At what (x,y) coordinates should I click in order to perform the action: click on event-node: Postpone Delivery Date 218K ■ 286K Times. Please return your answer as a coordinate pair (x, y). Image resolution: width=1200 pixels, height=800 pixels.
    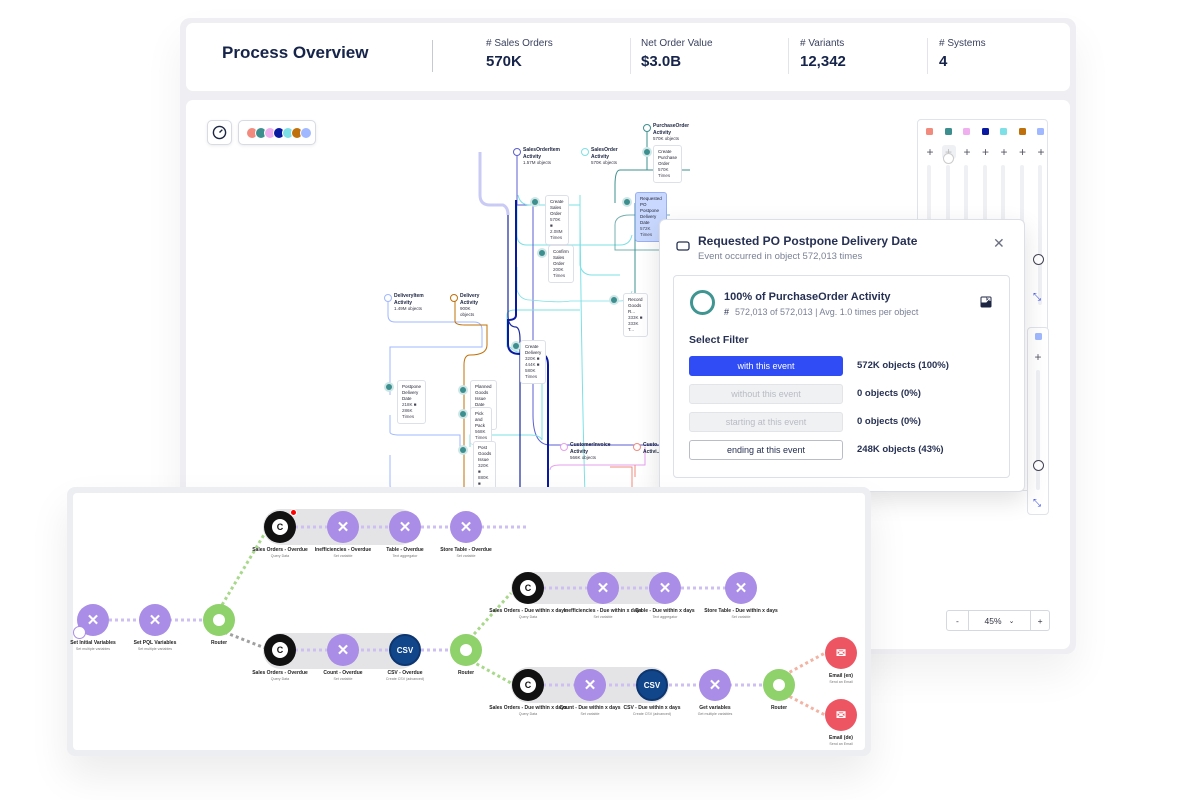
    Looking at the image, I should click on (412, 402).